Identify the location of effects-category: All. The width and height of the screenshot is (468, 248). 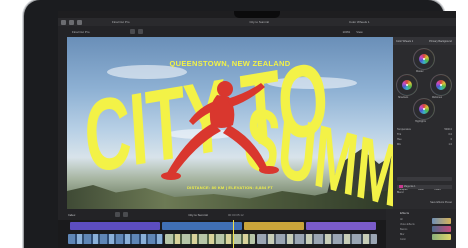
(401, 219).